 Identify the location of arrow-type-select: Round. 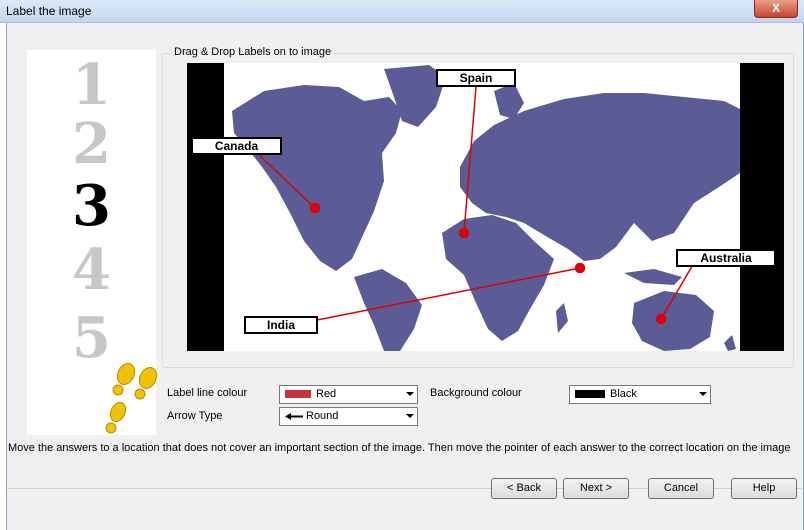
(348, 416).